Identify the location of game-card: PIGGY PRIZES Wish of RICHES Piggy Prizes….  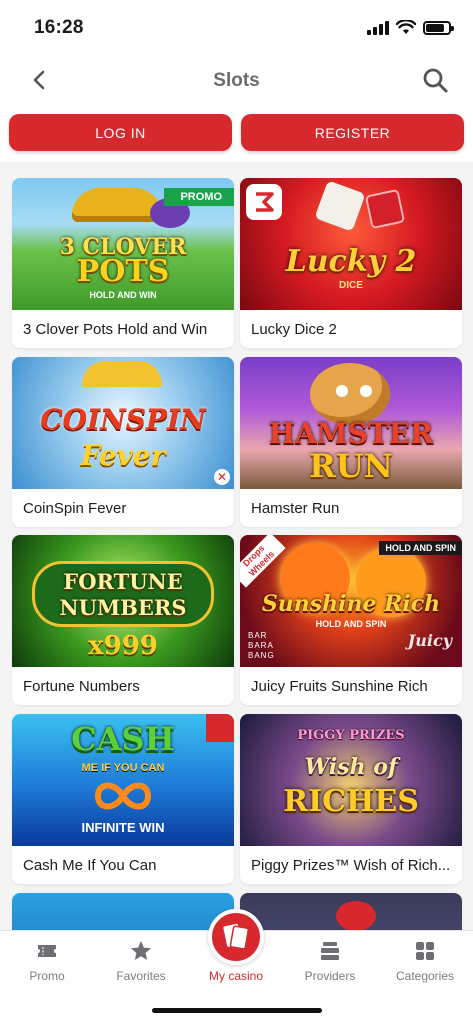
(351, 799).